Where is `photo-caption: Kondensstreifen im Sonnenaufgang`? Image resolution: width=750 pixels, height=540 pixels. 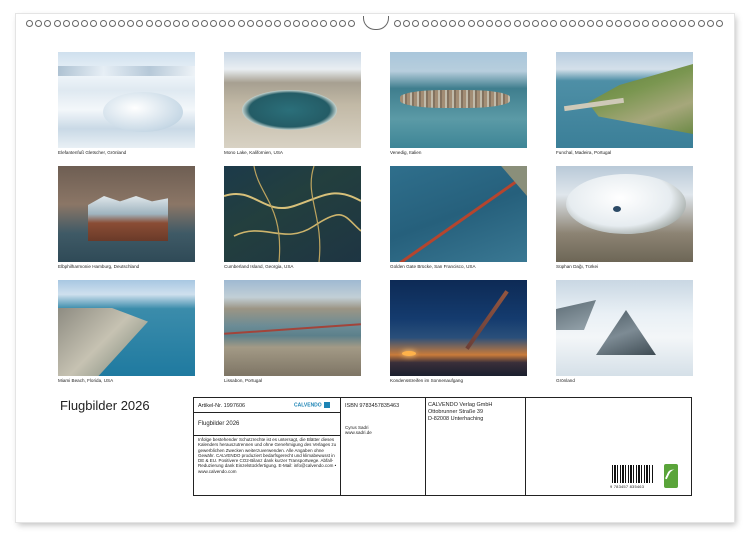 photo-caption: Kondensstreifen im Sonnenaufgang is located at coordinates (427, 380).